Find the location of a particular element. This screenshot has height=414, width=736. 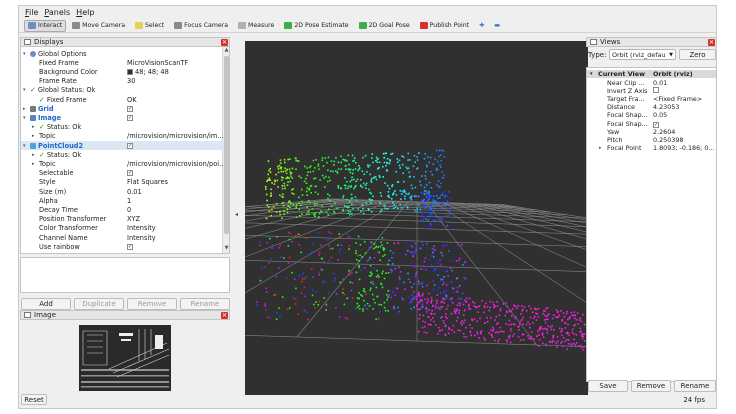

tool-select: Select is located at coordinates (149, 26).